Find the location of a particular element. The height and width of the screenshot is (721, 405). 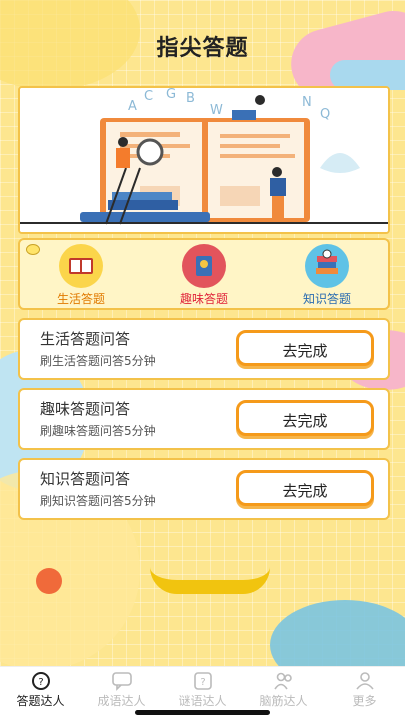

tab-brain-master: 脑筋达人 is located at coordinates (283, 690).